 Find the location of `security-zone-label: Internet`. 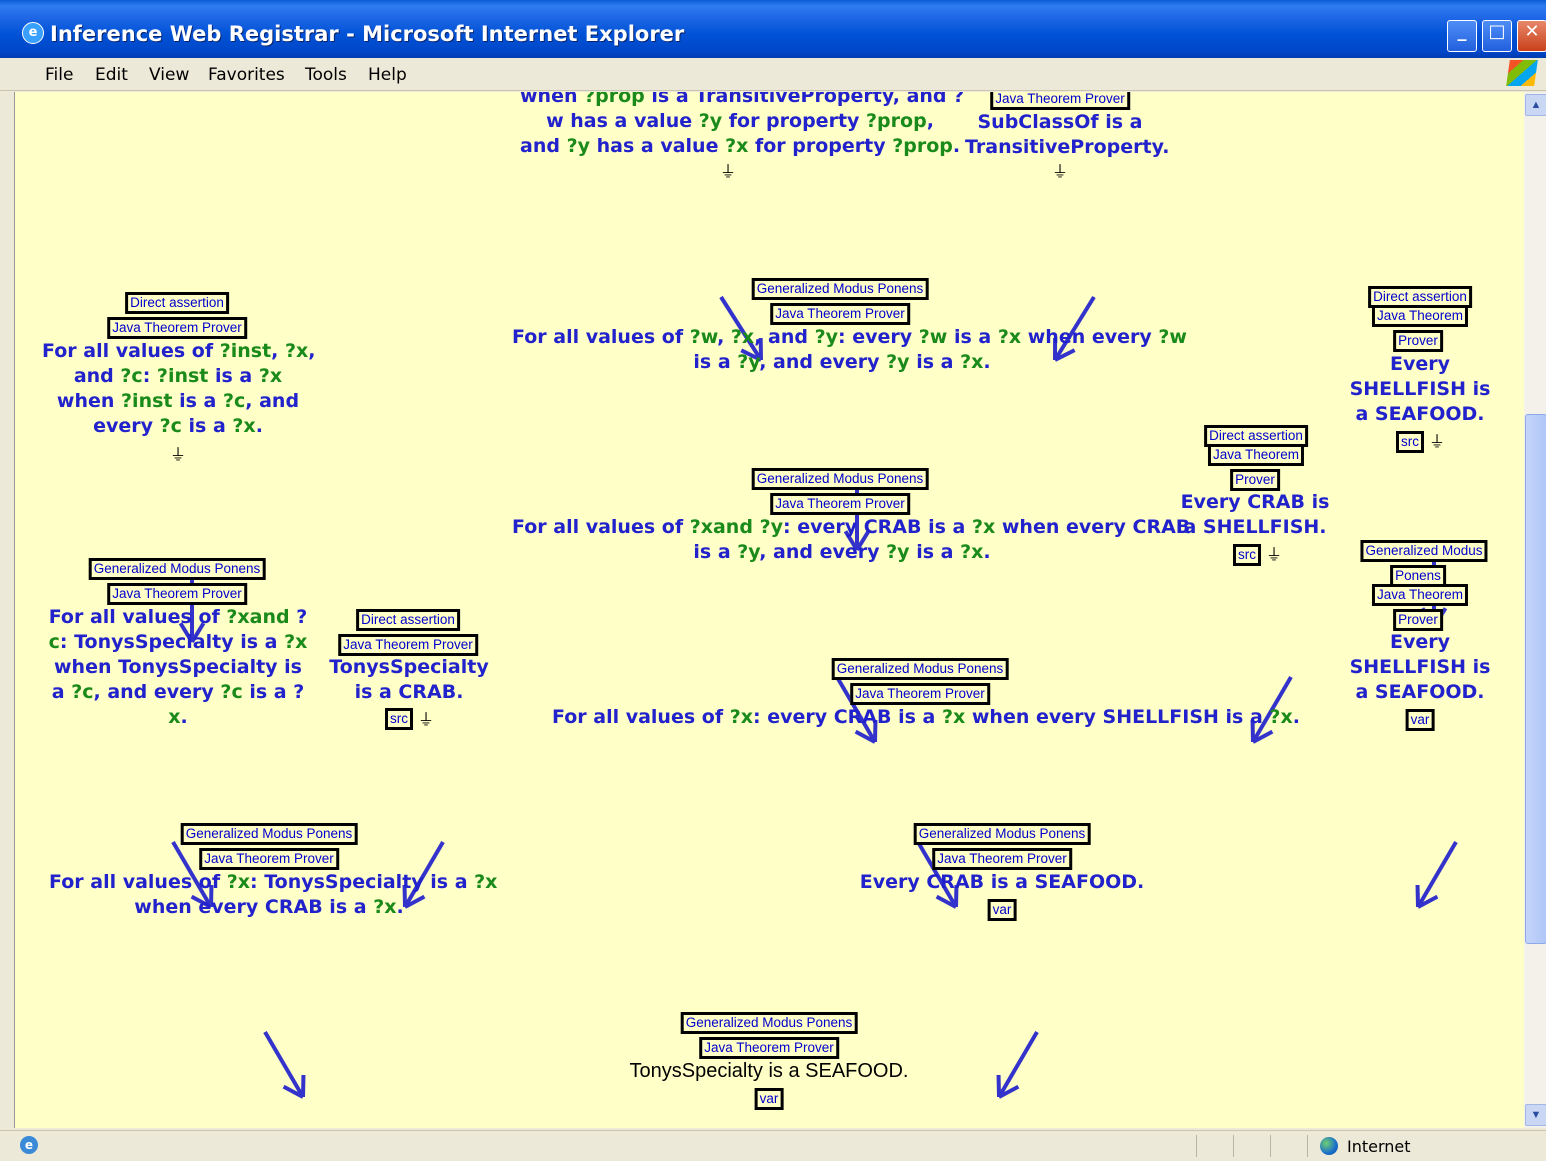

security-zone-label: Internet is located at coordinates (1379, 1146).